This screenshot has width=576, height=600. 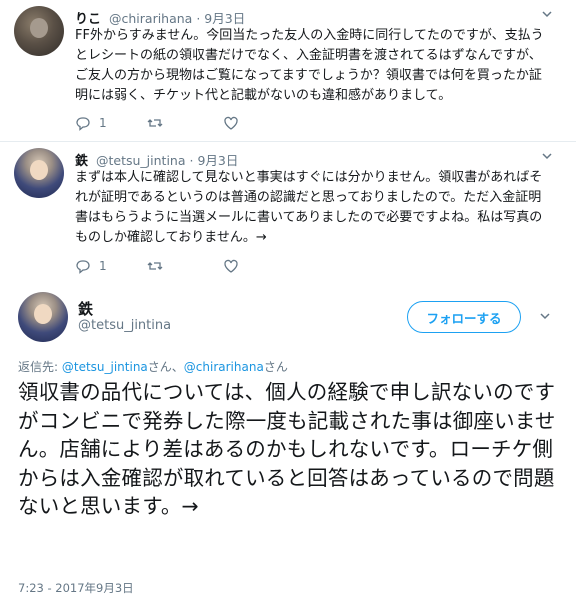 I want to click on reply-to-suffix: さん, so click(x=275, y=367).